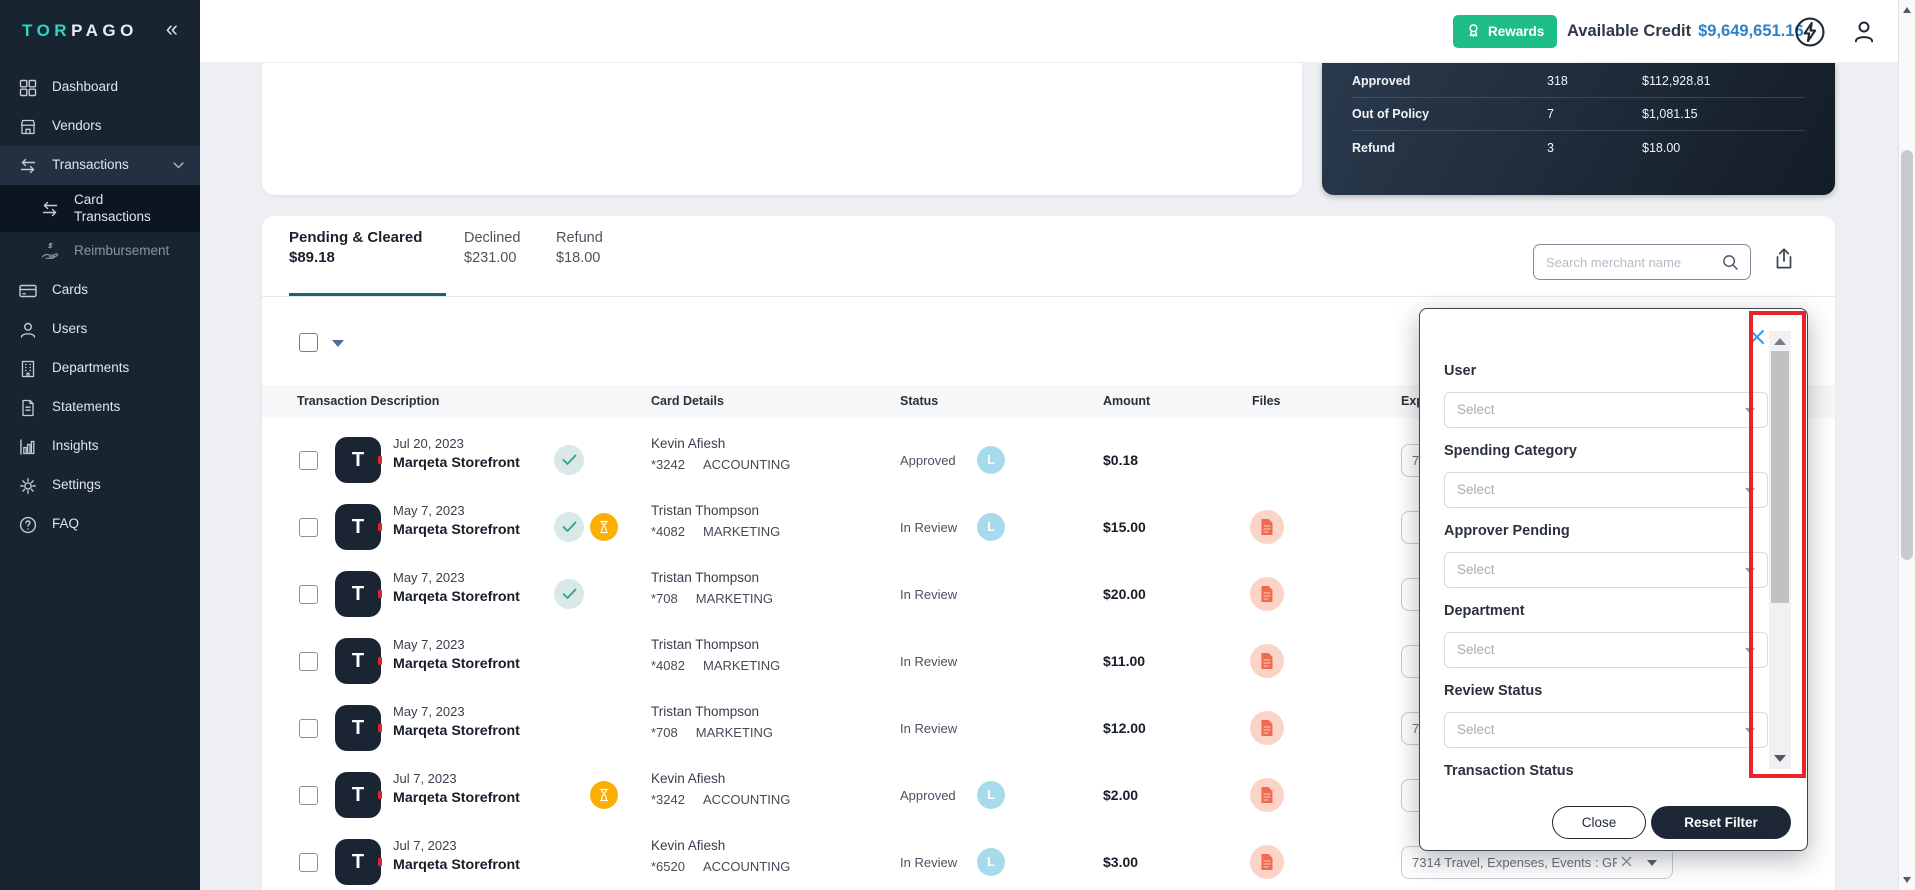  I want to click on panel-scrollbar-thumb, so click(1780, 477).